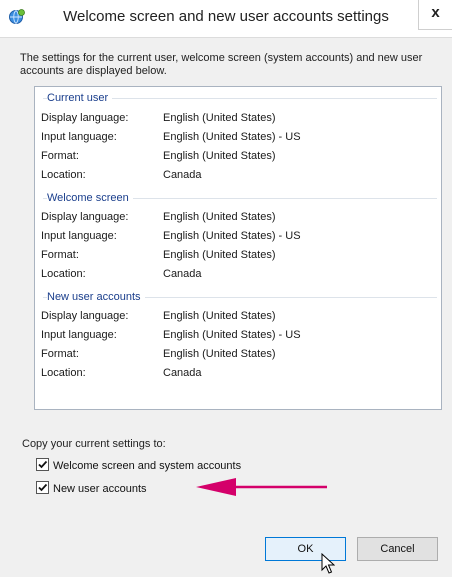  I want to click on copy-settings-label: Copy your current settings to:, so click(94, 444).